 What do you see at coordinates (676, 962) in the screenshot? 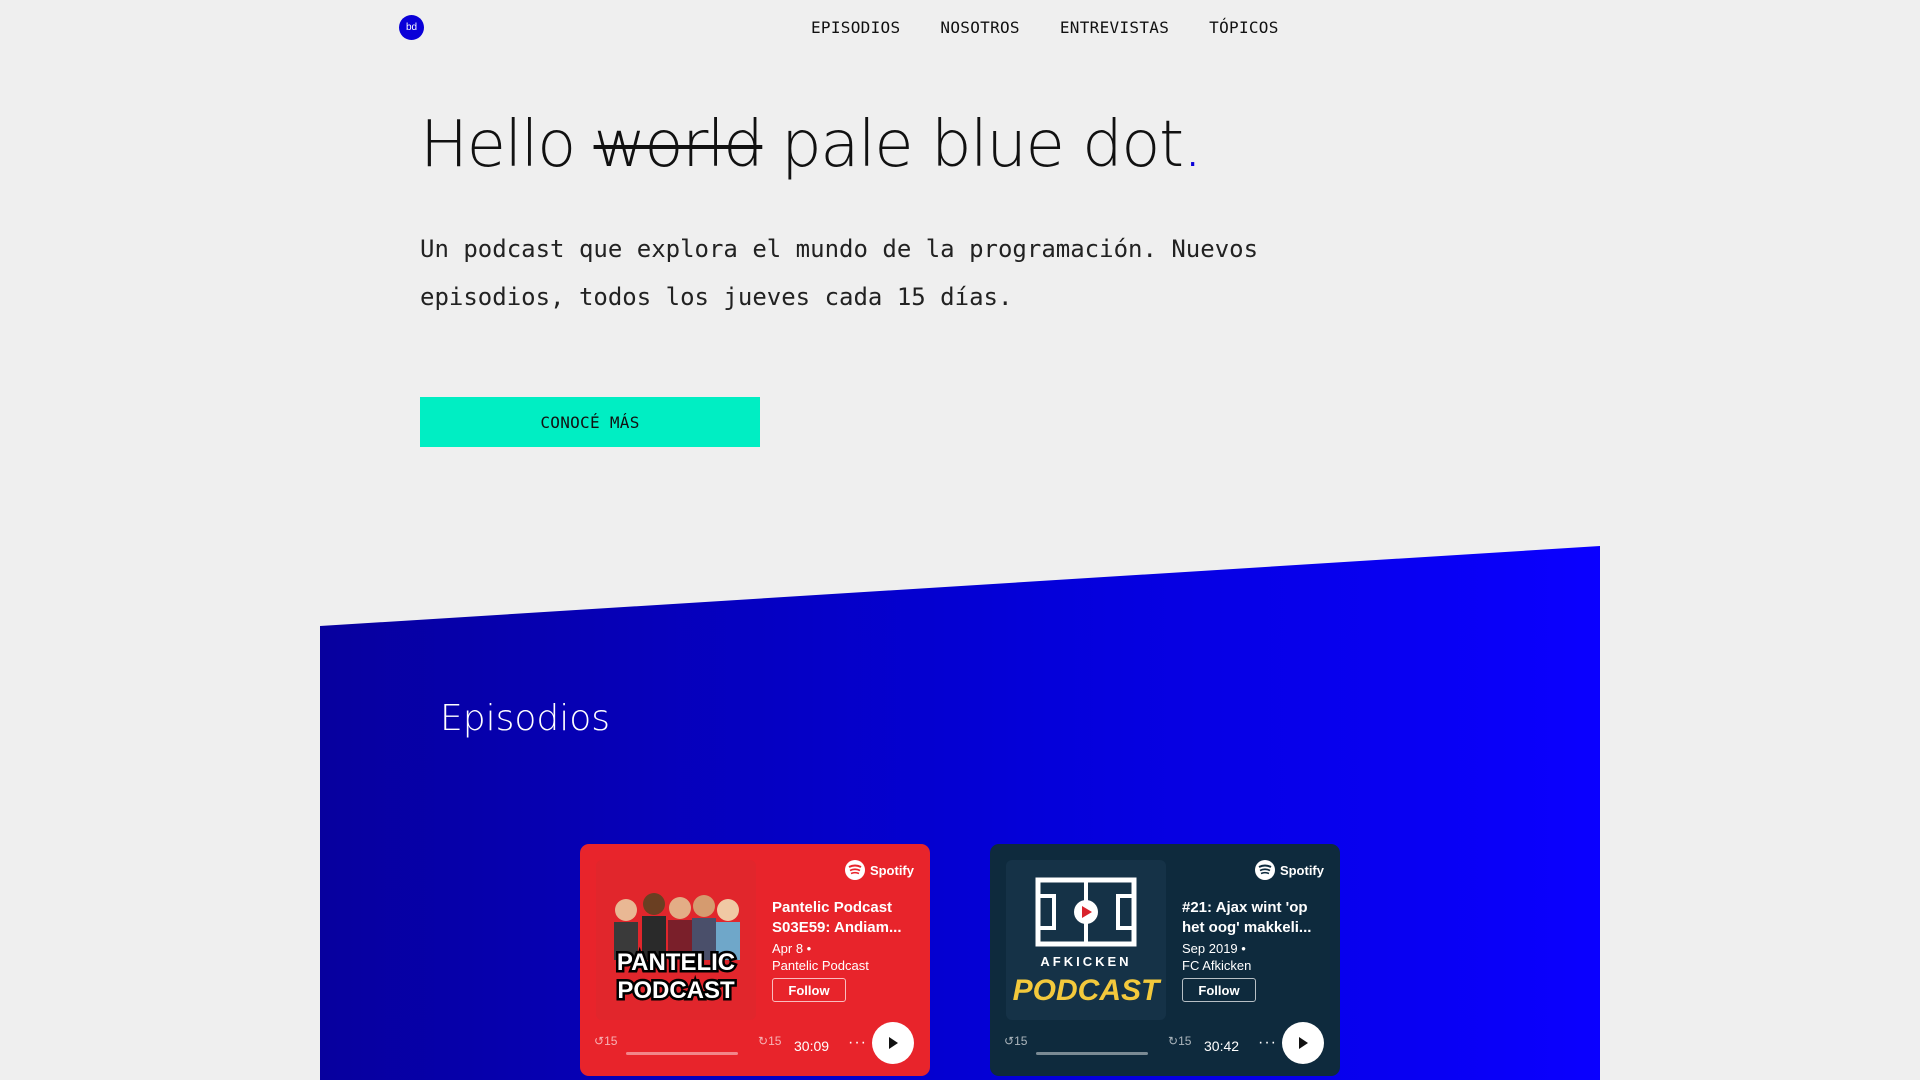
I see `cover-text-1: PANTELIC` at bounding box center [676, 962].